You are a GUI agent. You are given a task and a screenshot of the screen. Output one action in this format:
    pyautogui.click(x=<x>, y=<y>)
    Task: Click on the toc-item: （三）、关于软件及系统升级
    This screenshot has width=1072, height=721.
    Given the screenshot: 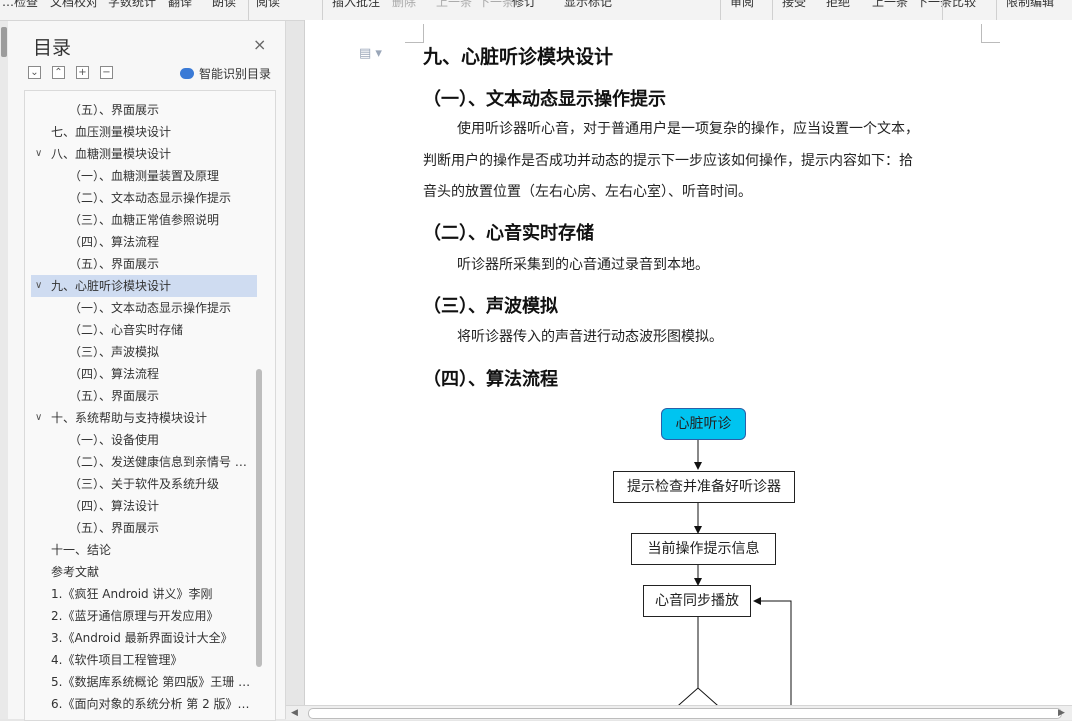 What is the action you would take?
    pyautogui.click(x=144, y=484)
    